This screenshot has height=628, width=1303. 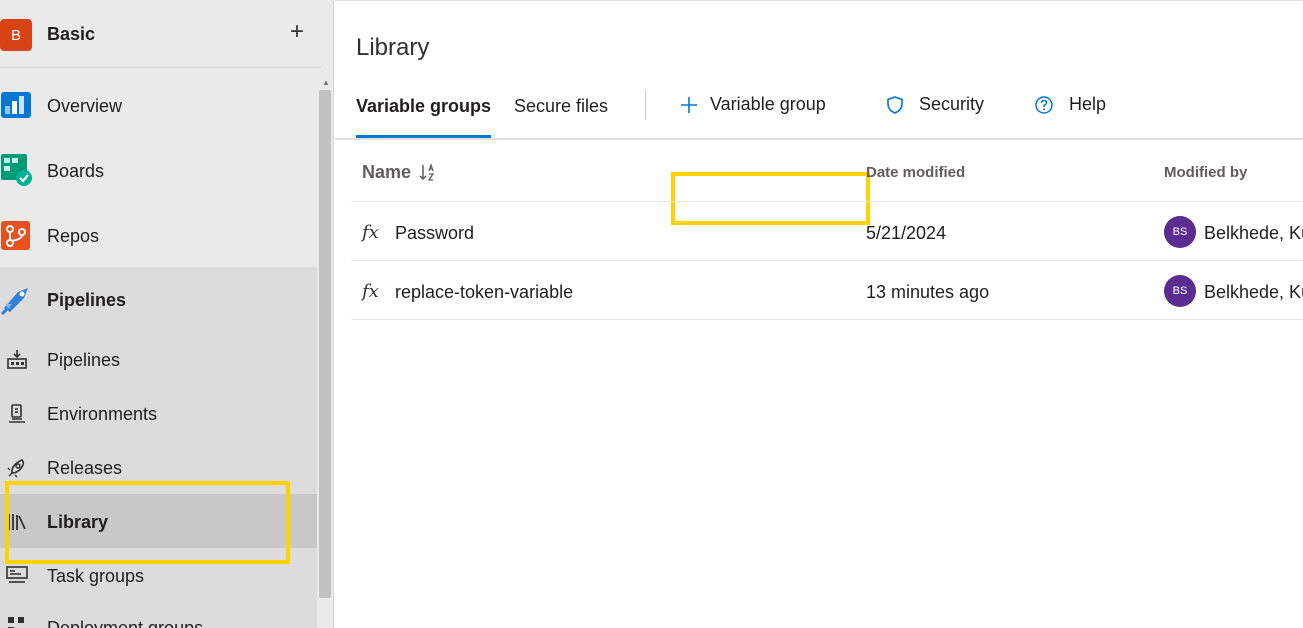 What do you see at coordinates (76, 170) in the screenshot?
I see `sidebar-item-label: Boards` at bounding box center [76, 170].